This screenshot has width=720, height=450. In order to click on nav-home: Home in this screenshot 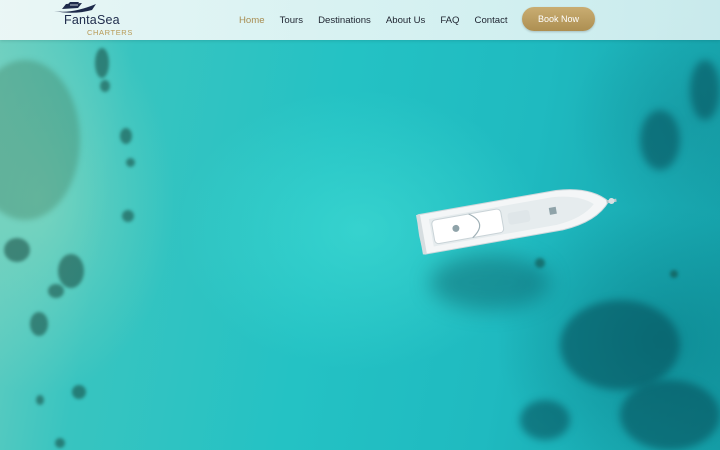, I will do `click(252, 20)`.